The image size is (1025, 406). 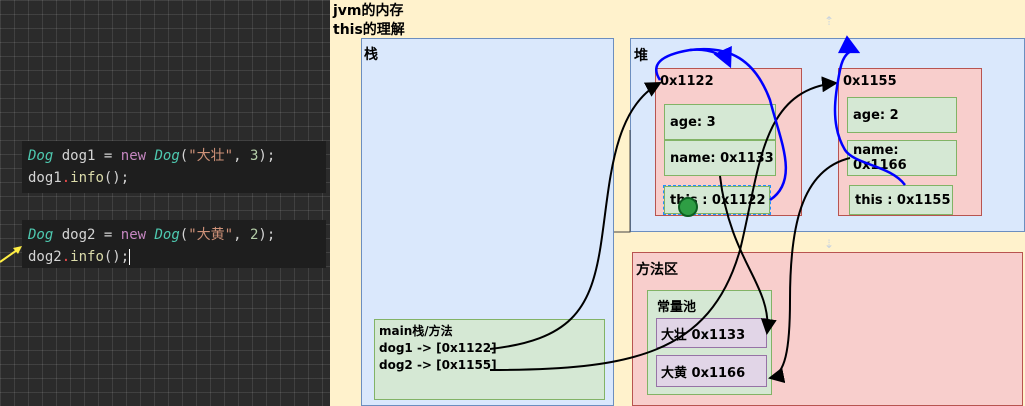 I want to click on constant-pool-label: 常量池, so click(x=677, y=307).